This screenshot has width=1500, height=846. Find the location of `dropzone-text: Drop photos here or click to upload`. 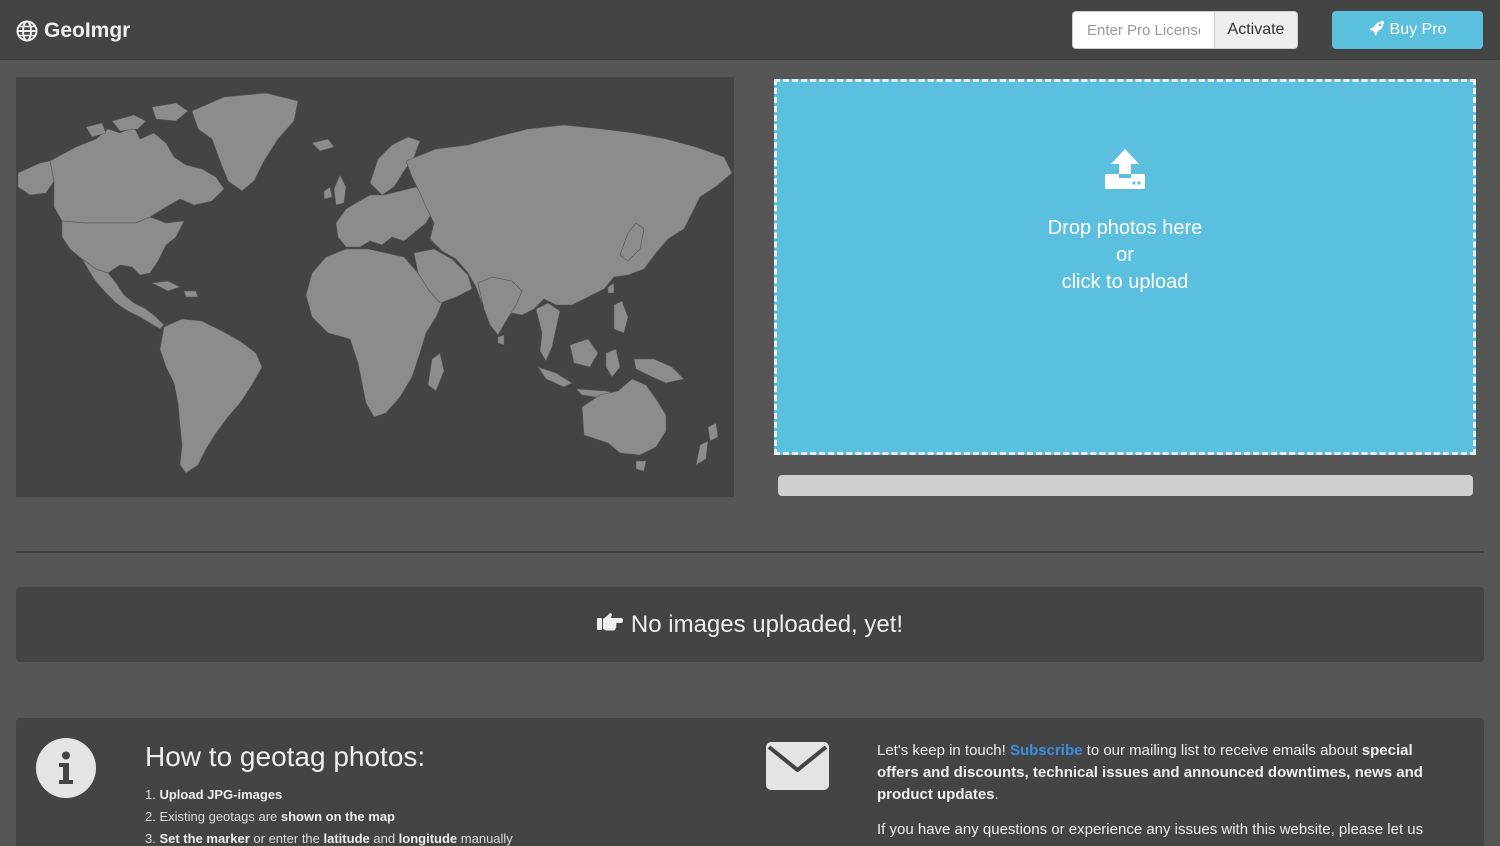

dropzone-text: Drop photos here or click to upload is located at coordinates (1125, 255).